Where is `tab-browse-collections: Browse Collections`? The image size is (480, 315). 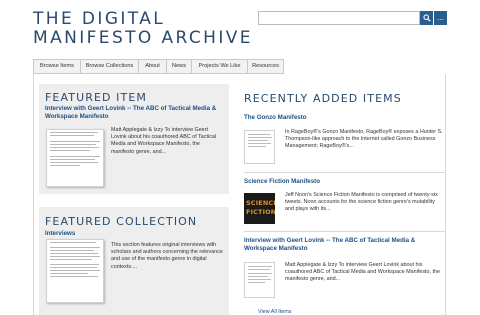
tab-browse-collections: Browse Collections is located at coordinates (109, 66).